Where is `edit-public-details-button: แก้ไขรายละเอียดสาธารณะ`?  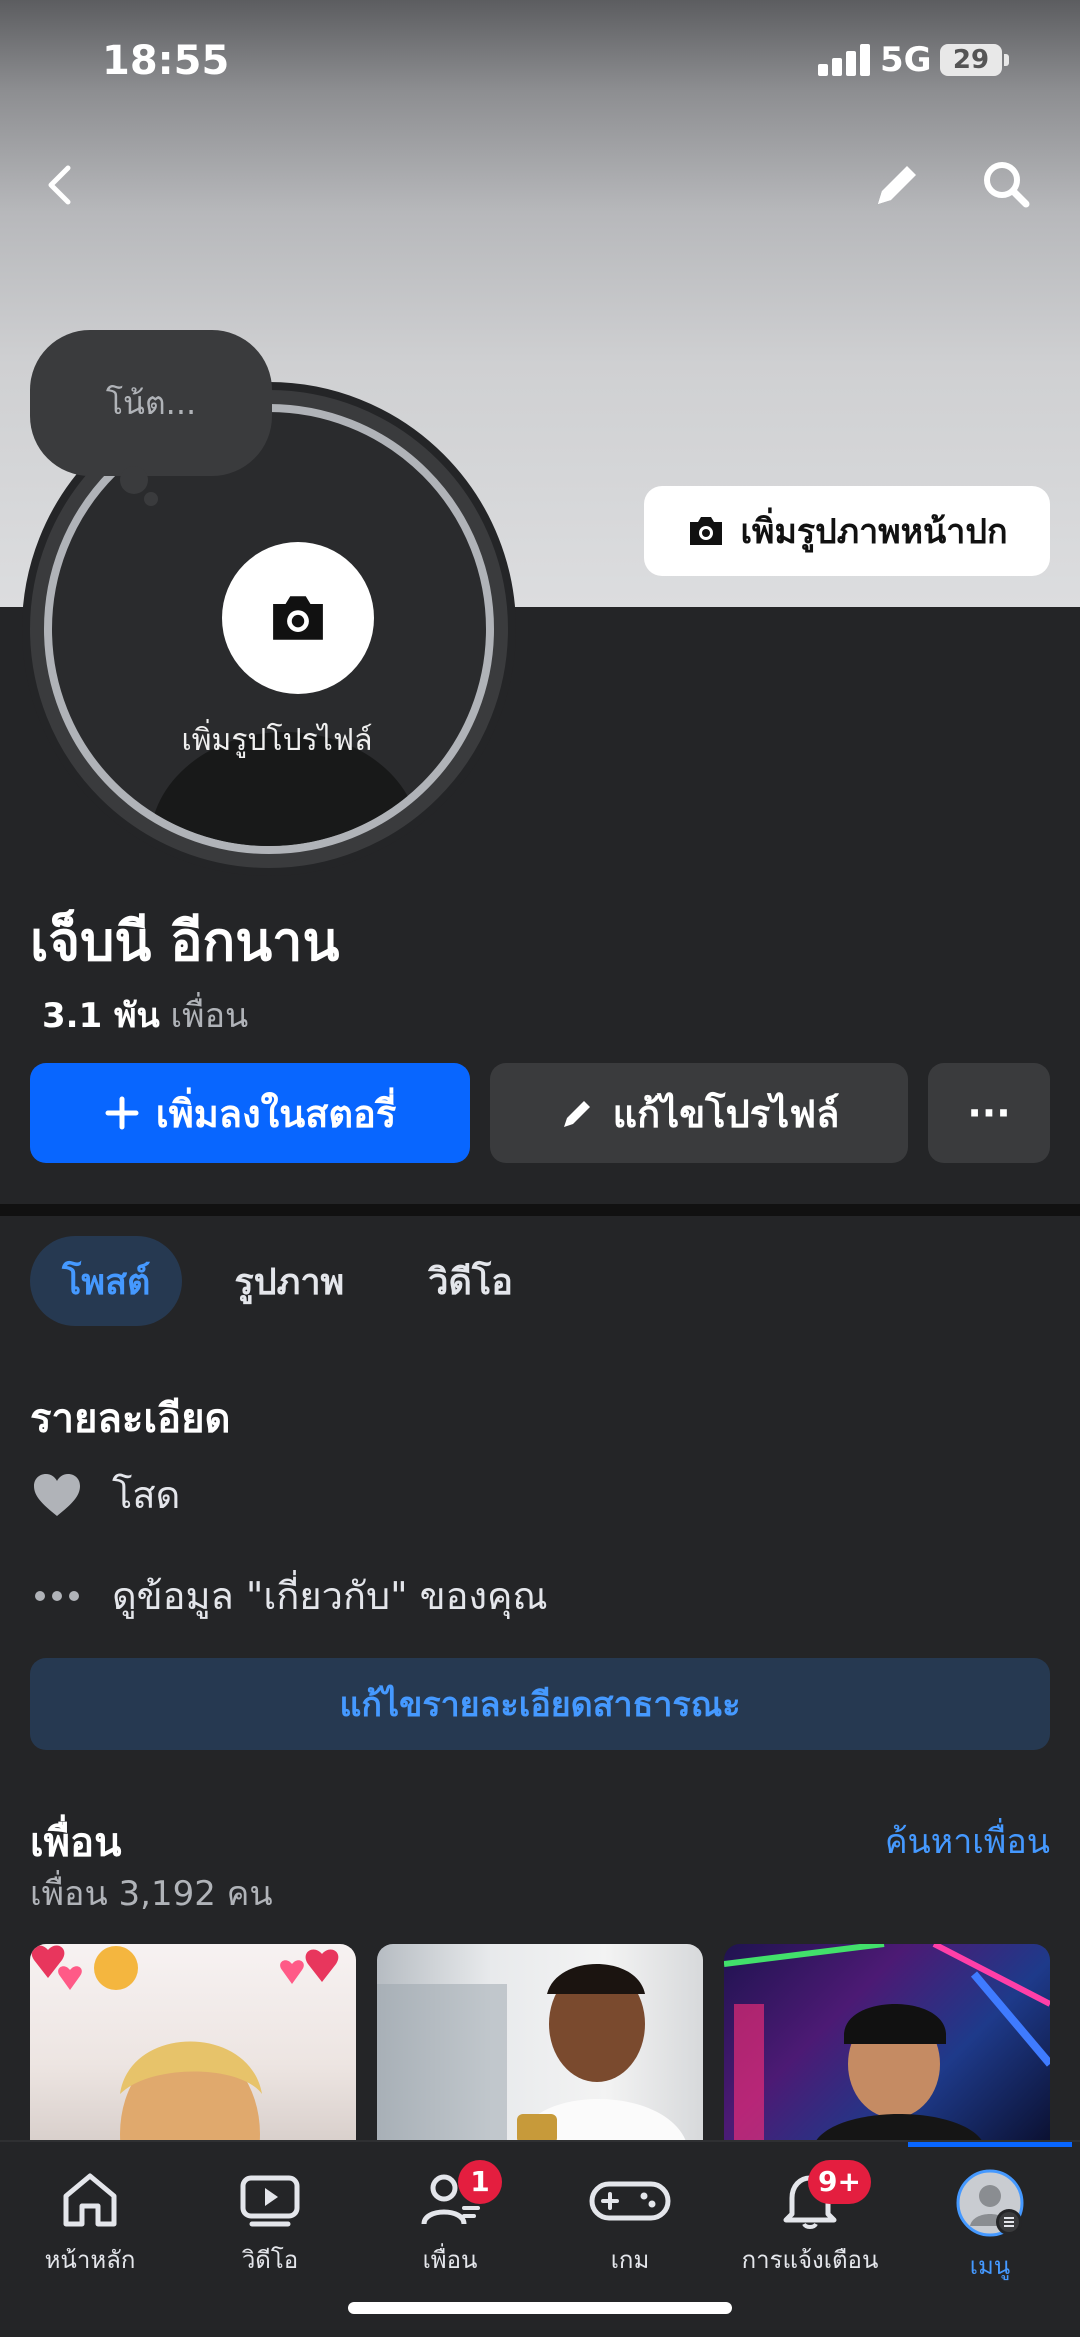 edit-public-details-button: แก้ไขรายละเอียดสาธารณะ is located at coordinates (540, 1704).